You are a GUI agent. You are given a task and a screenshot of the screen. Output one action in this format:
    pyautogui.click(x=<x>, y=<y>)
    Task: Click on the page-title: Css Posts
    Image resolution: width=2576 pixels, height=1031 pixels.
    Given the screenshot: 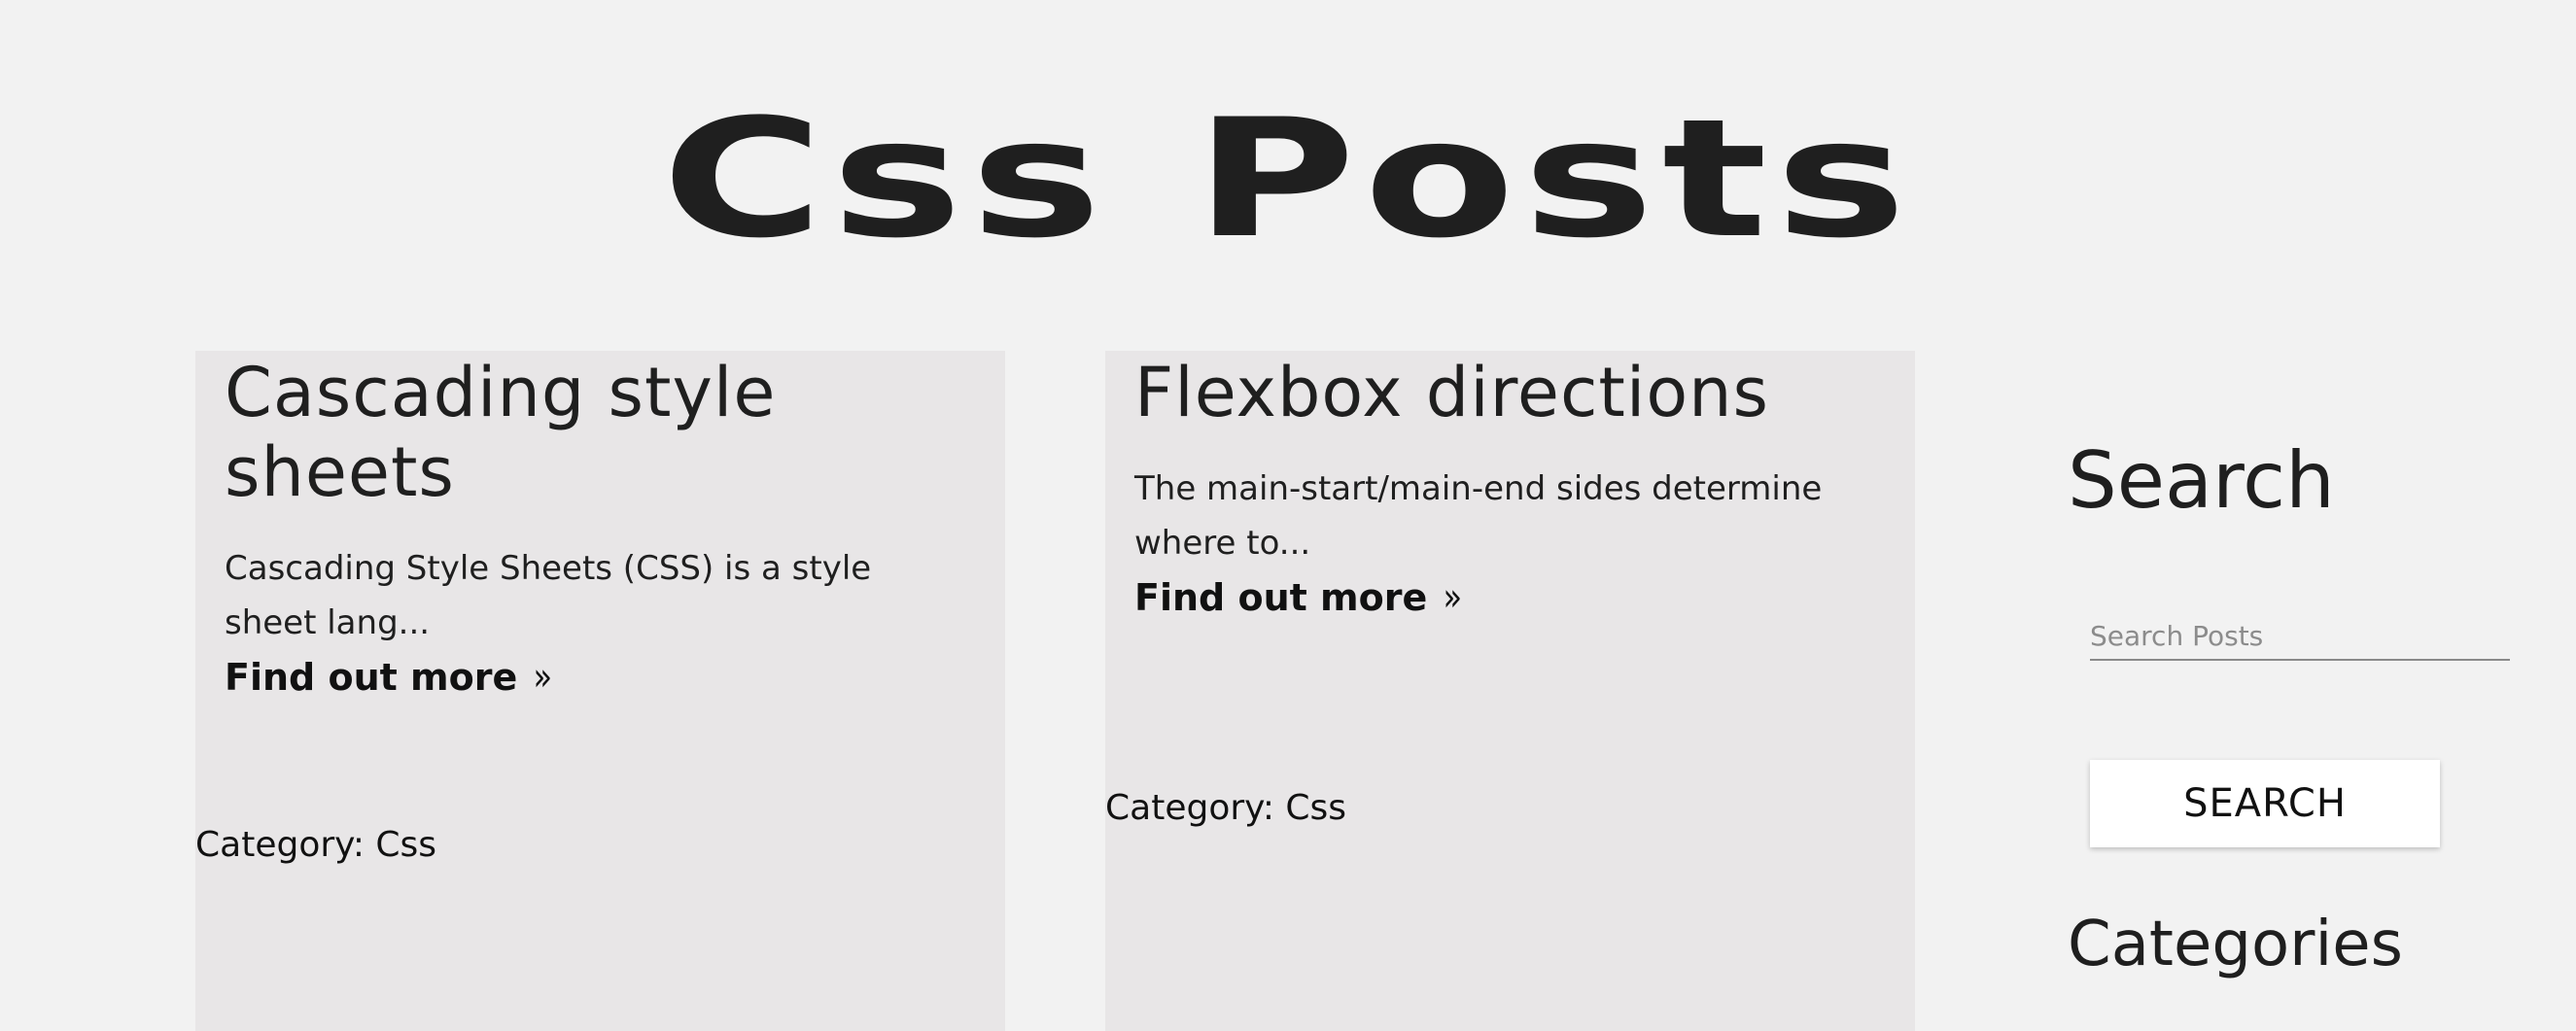 What is the action you would take?
    pyautogui.click(x=1288, y=179)
    